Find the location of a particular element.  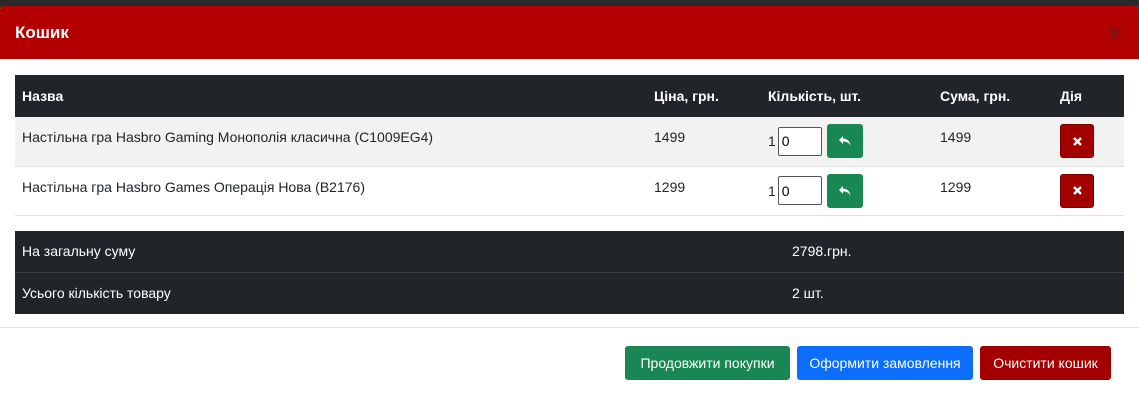

clear-cart-button: Очистити кошик is located at coordinates (1045, 362).